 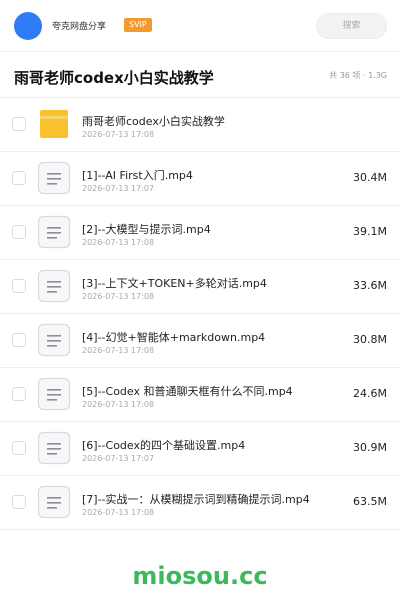 What do you see at coordinates (370, 285) in the screenshot?
I see `file-size: 33.6M` at bounding box center [370, 285].